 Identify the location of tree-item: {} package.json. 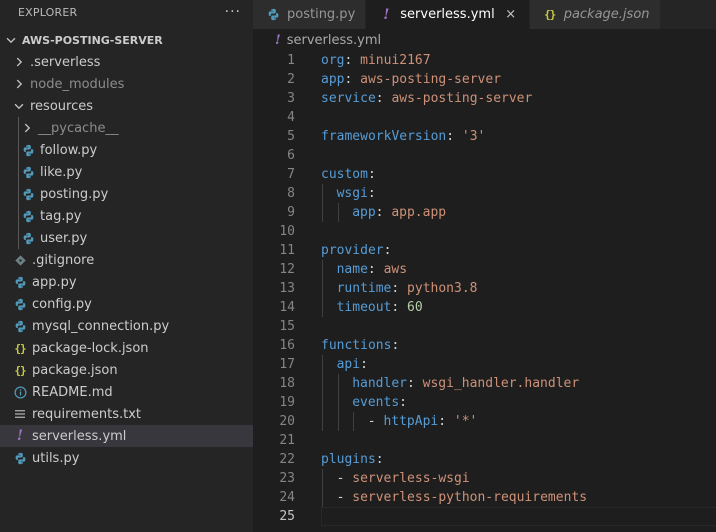
(126, 370).